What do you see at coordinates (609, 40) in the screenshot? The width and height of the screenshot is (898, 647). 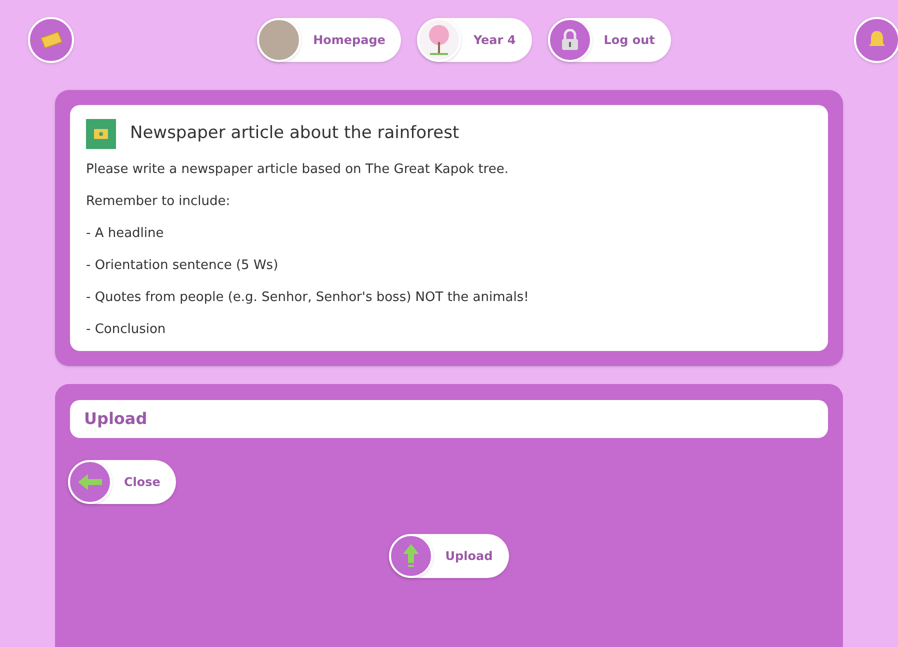 I see `nav-button: Log out` at bounding box center [609, 40].